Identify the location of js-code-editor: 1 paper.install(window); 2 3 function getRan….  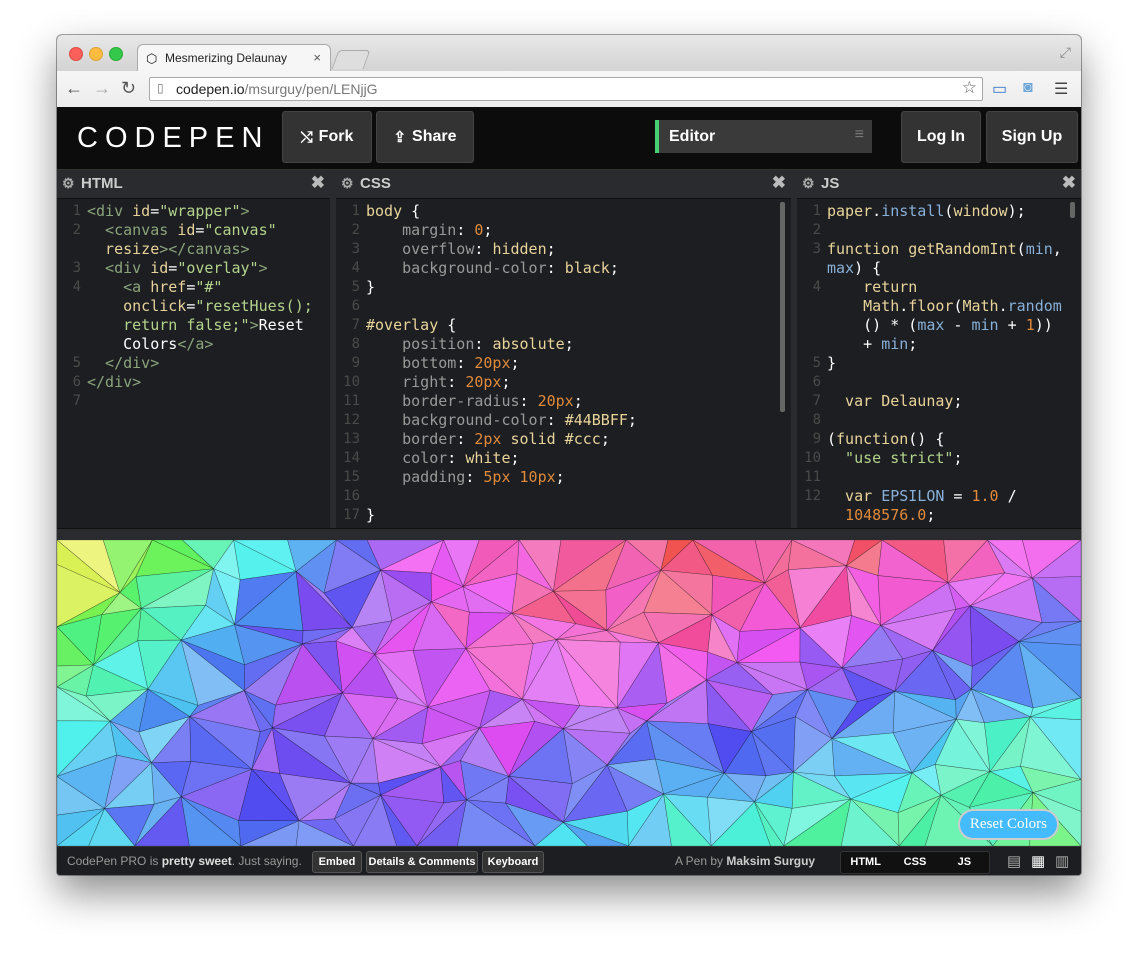
(939, 365).